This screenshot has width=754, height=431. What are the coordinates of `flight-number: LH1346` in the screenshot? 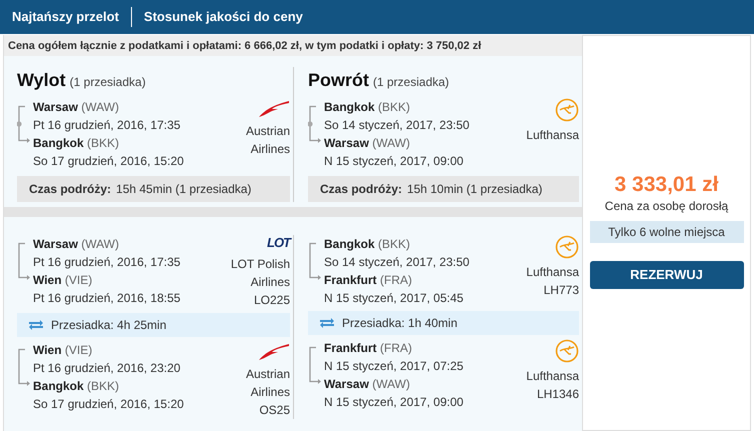 It's located at (557, 394).